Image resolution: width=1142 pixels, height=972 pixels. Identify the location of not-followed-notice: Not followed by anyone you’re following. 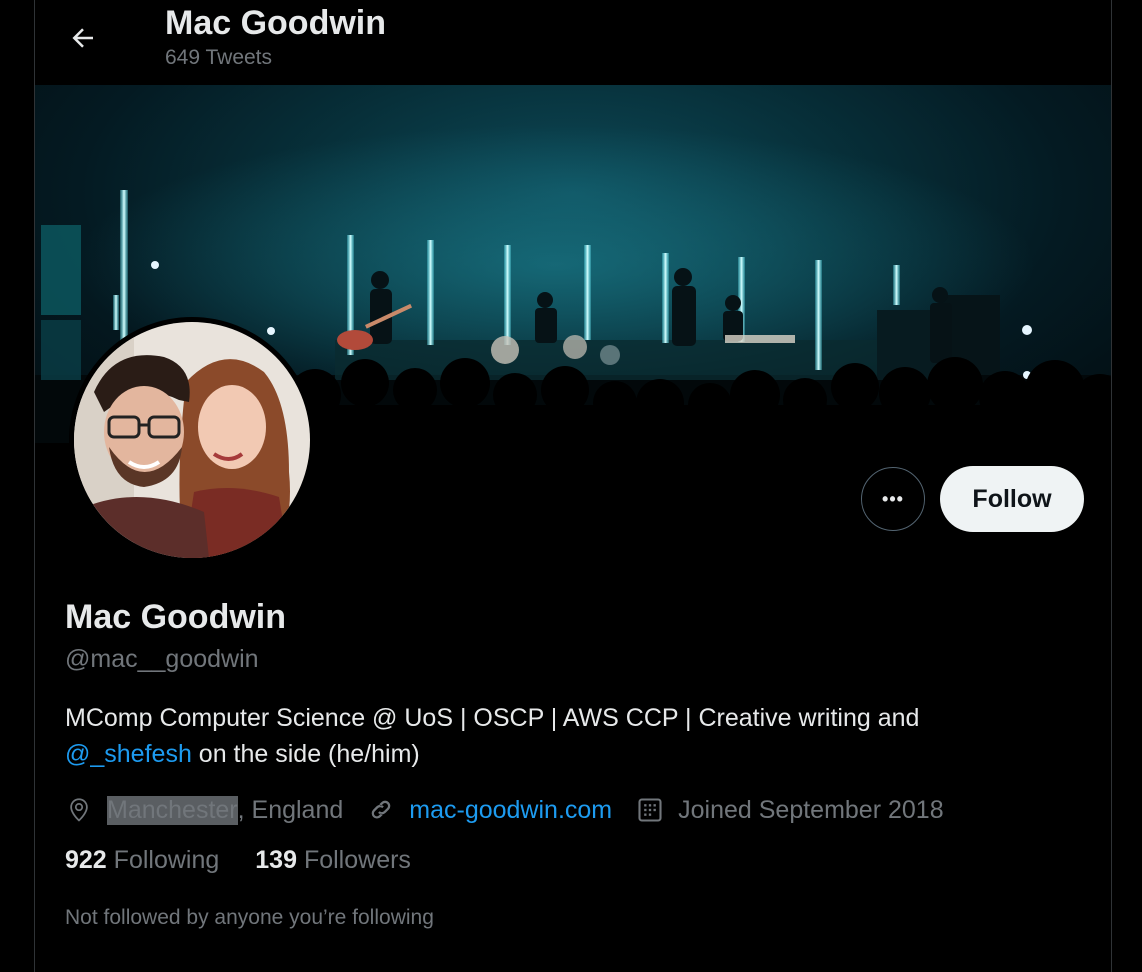
(249, 917).